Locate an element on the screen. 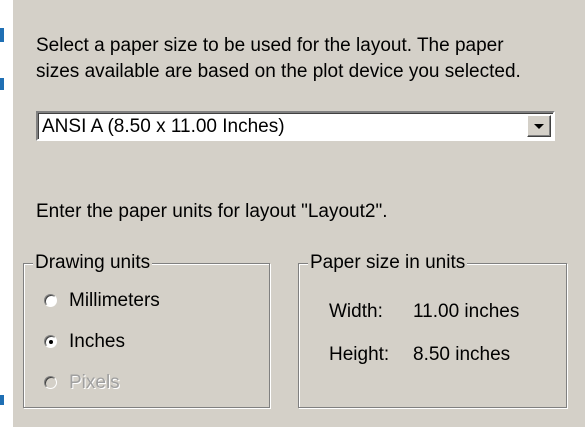 The image size is (585, 427). dropdown-button is located at coordinates (539, 126).